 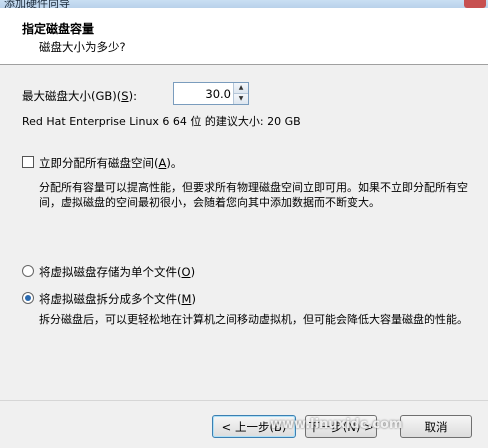 What do you see at coordinates (244, 424) in the screenshot?
I see `wizard-footer: < 上一步(B) 下一步(N) > 取消` at bounding box center [244, 424].